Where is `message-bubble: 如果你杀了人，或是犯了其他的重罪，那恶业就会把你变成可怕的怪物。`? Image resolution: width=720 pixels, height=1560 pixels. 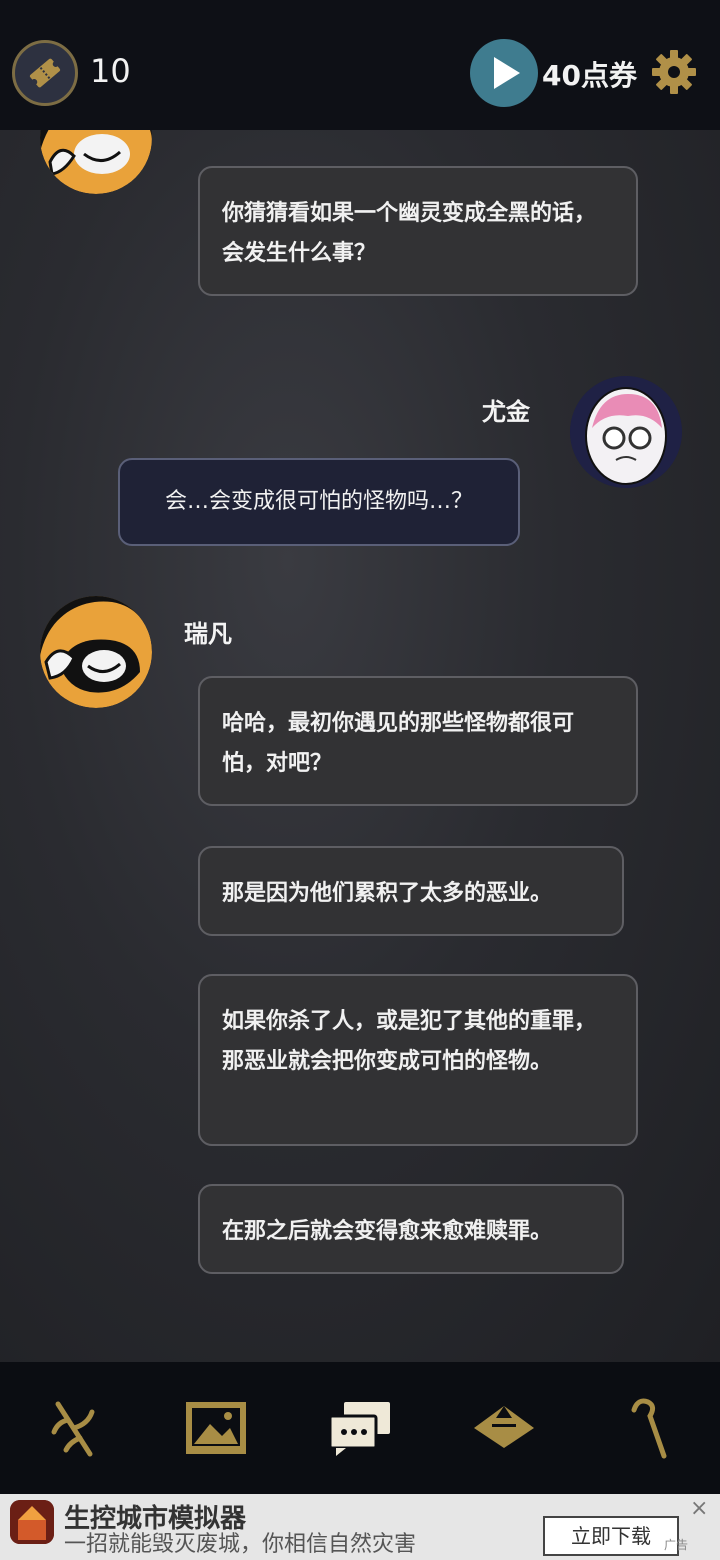
message-bubble: 如果你杀了人，或是犯了其他的重罪，那恶业就会把你变成可怕的怪物。 is located at coordinates (418, 1060).